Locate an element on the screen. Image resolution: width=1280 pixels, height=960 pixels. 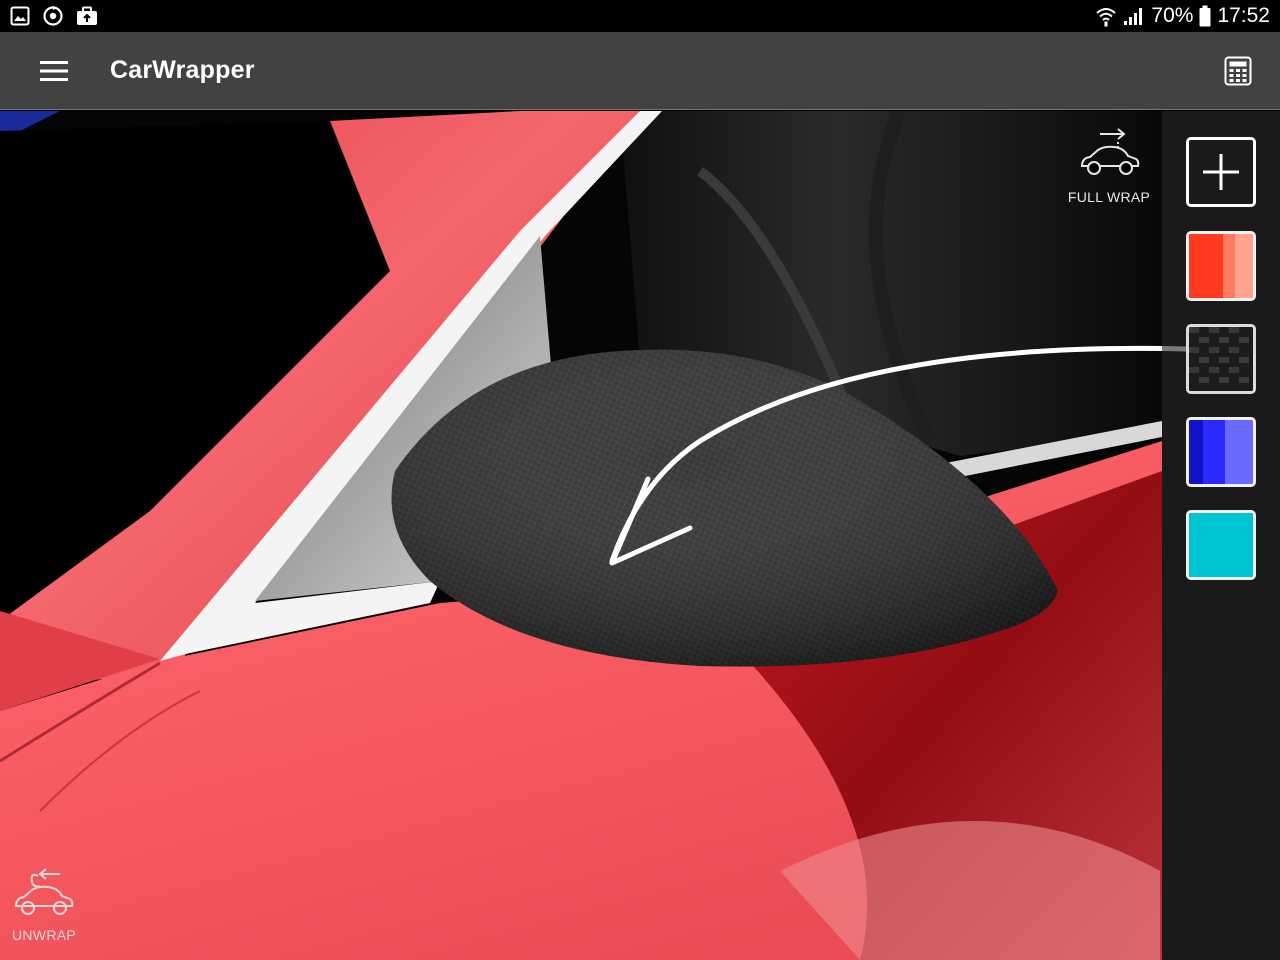
red-swatch-fill is located at coordinates (1221, 266).